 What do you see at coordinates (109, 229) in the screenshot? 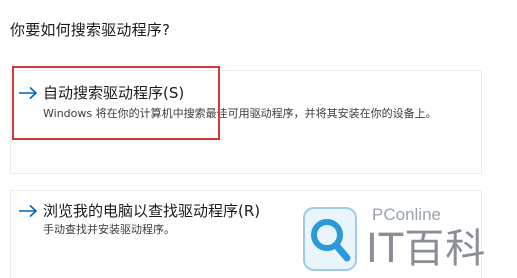
I see `browse-computer-driver-description: 手动查找并安装驱动程序。` at bounding box center [109, 229].